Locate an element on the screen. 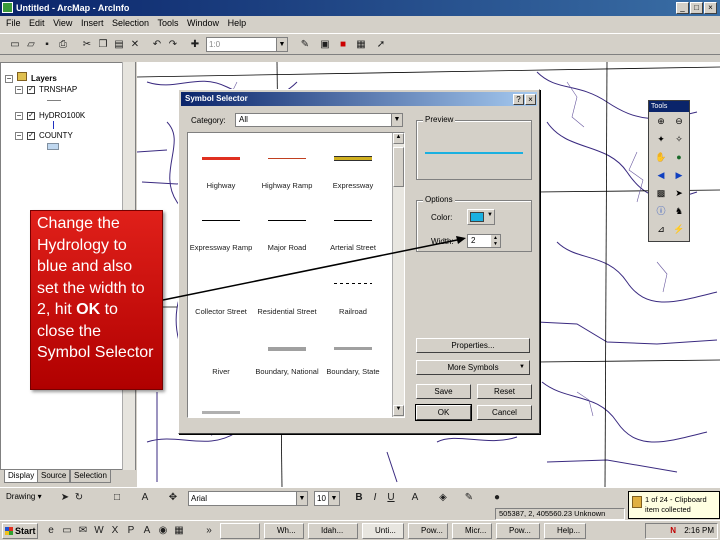 The width and height of the screenshot is (720, 540). start-button: Start is located at coordinates (20, 531).